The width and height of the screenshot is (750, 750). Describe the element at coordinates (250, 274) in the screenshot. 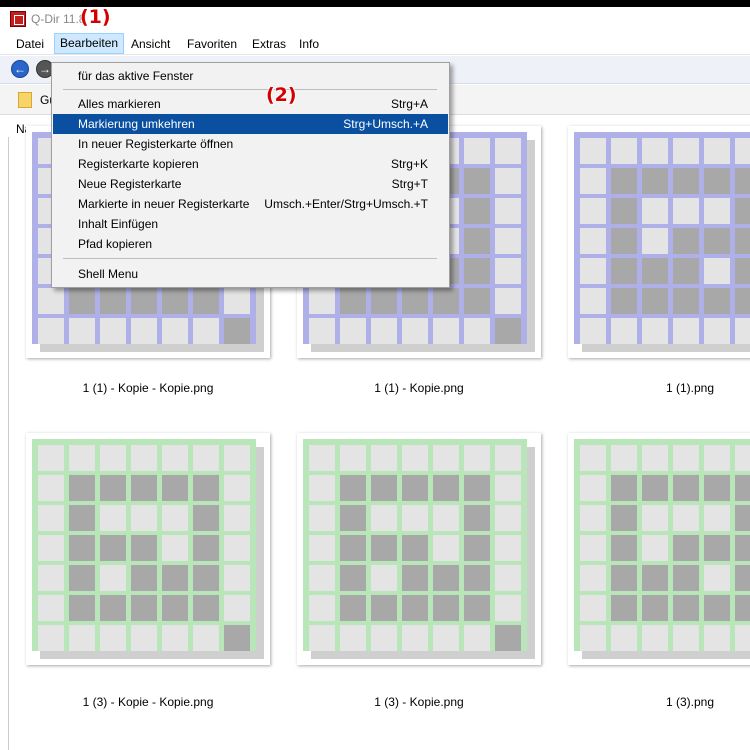

I see `menu-item-shell-menu: Shell Menu` at that location.